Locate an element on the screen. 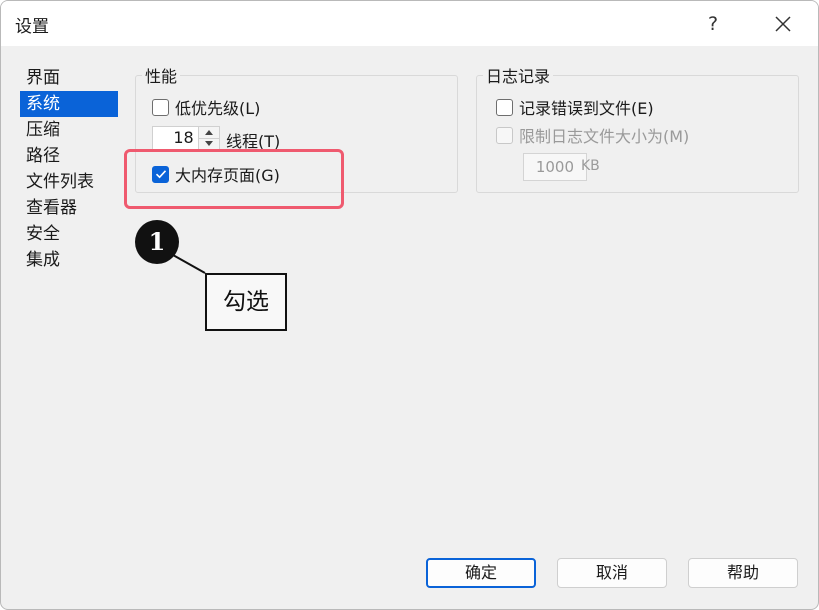 The image size is (819, 610). stepper-up-arrow-icon is located at coordinates (208, 133).